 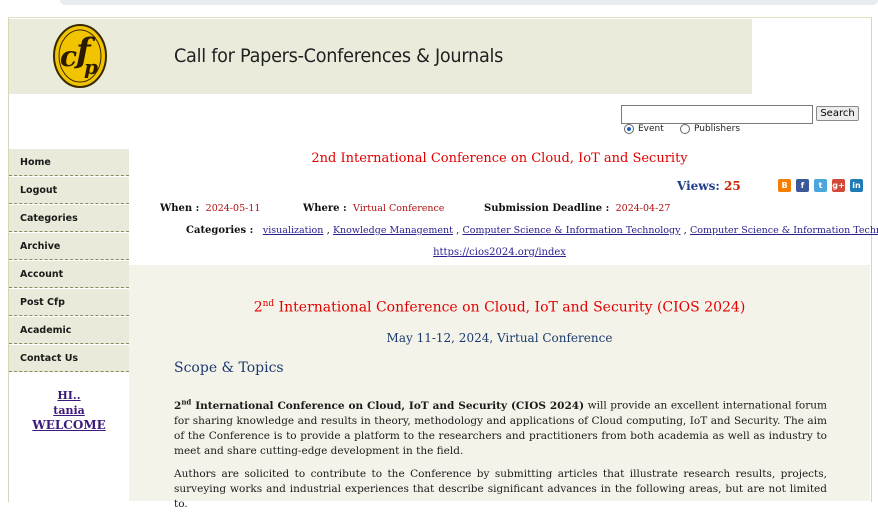 What do you see at coordinates (820, 185) in the screenshot?
I see `twitter-icon: t` at bounding box center [820, 185].